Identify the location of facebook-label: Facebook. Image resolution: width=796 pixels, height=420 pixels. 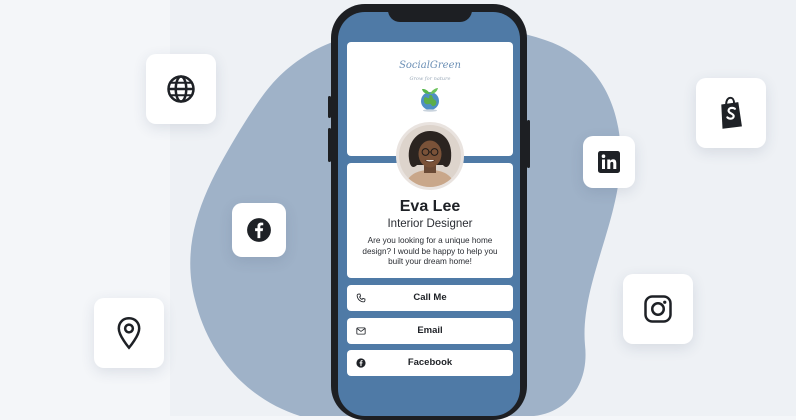
(430, 362).